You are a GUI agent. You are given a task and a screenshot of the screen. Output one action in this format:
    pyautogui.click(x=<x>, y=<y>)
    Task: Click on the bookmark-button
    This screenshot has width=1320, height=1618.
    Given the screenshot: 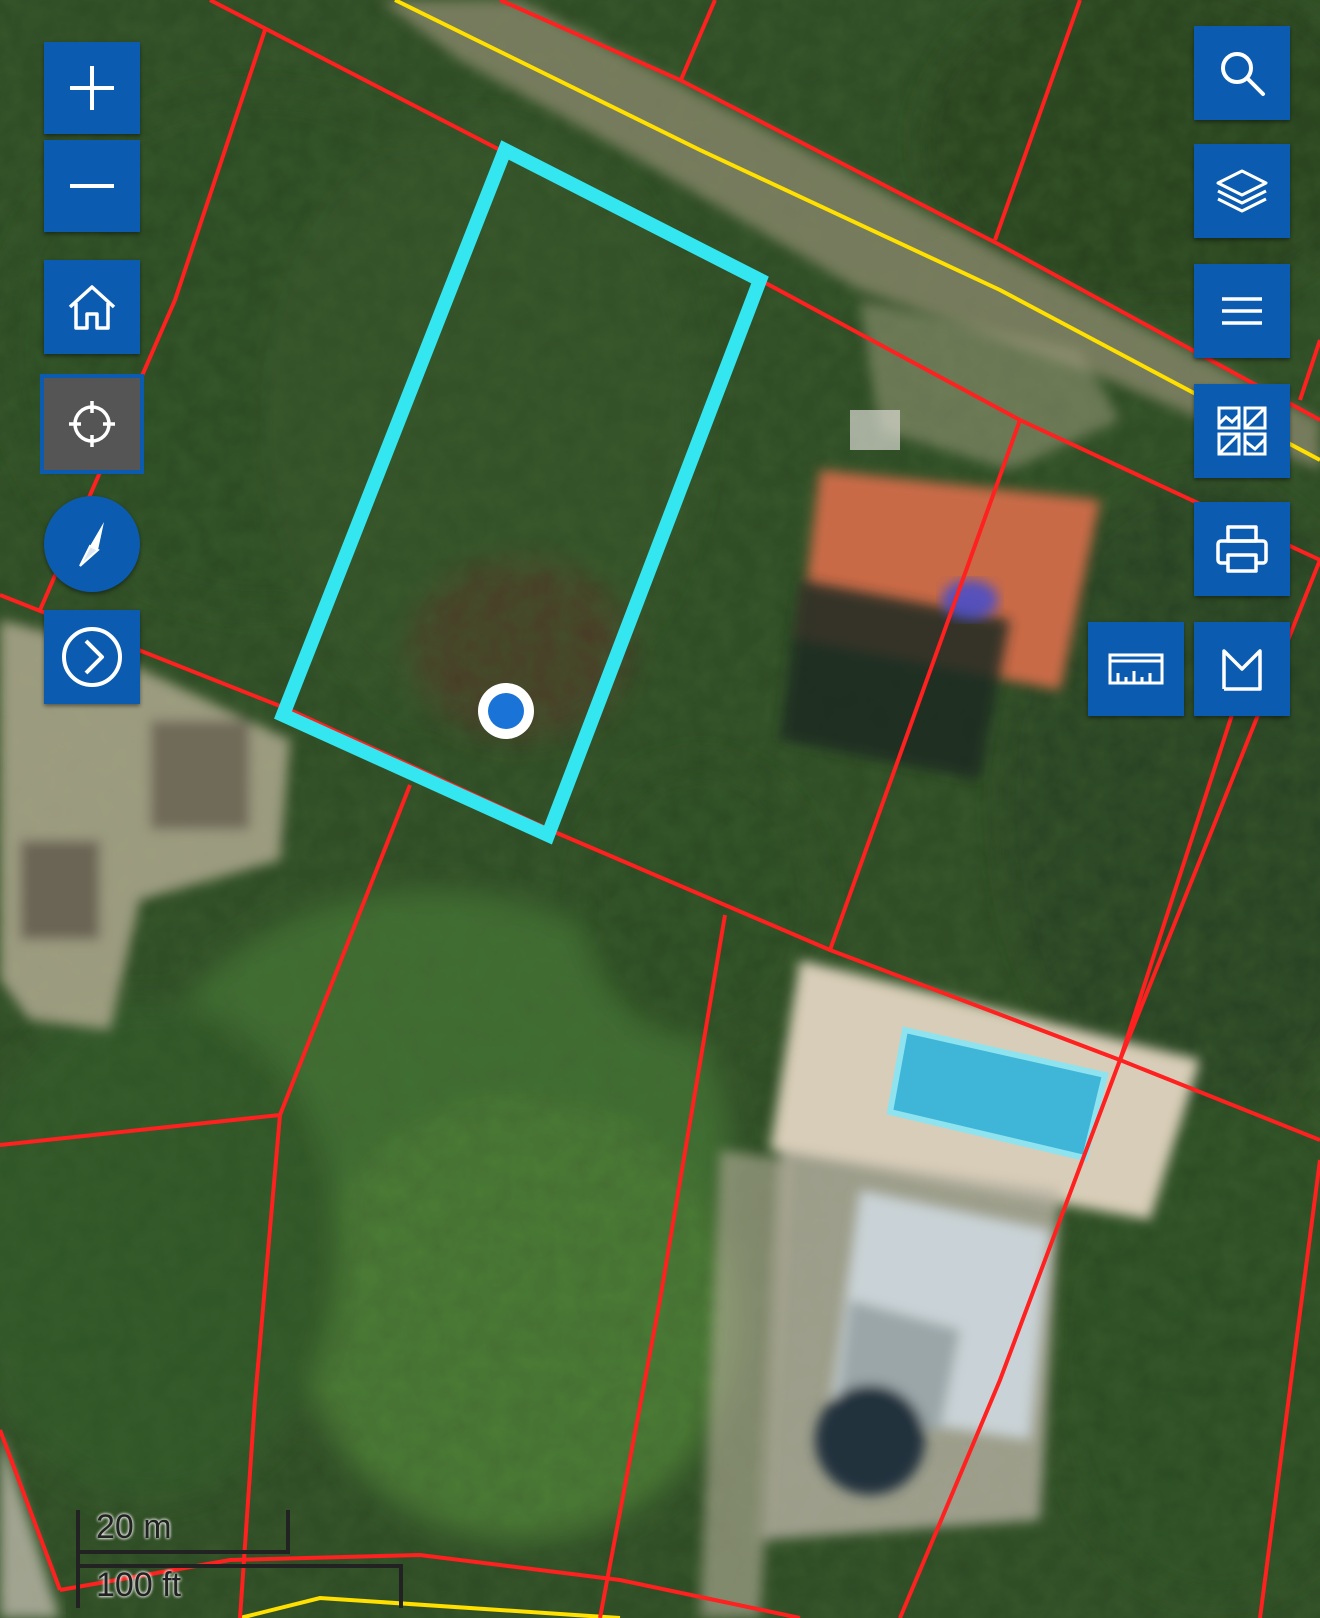 What is the action you would take?
    pyautogui.click(x=1242, y=669)
    